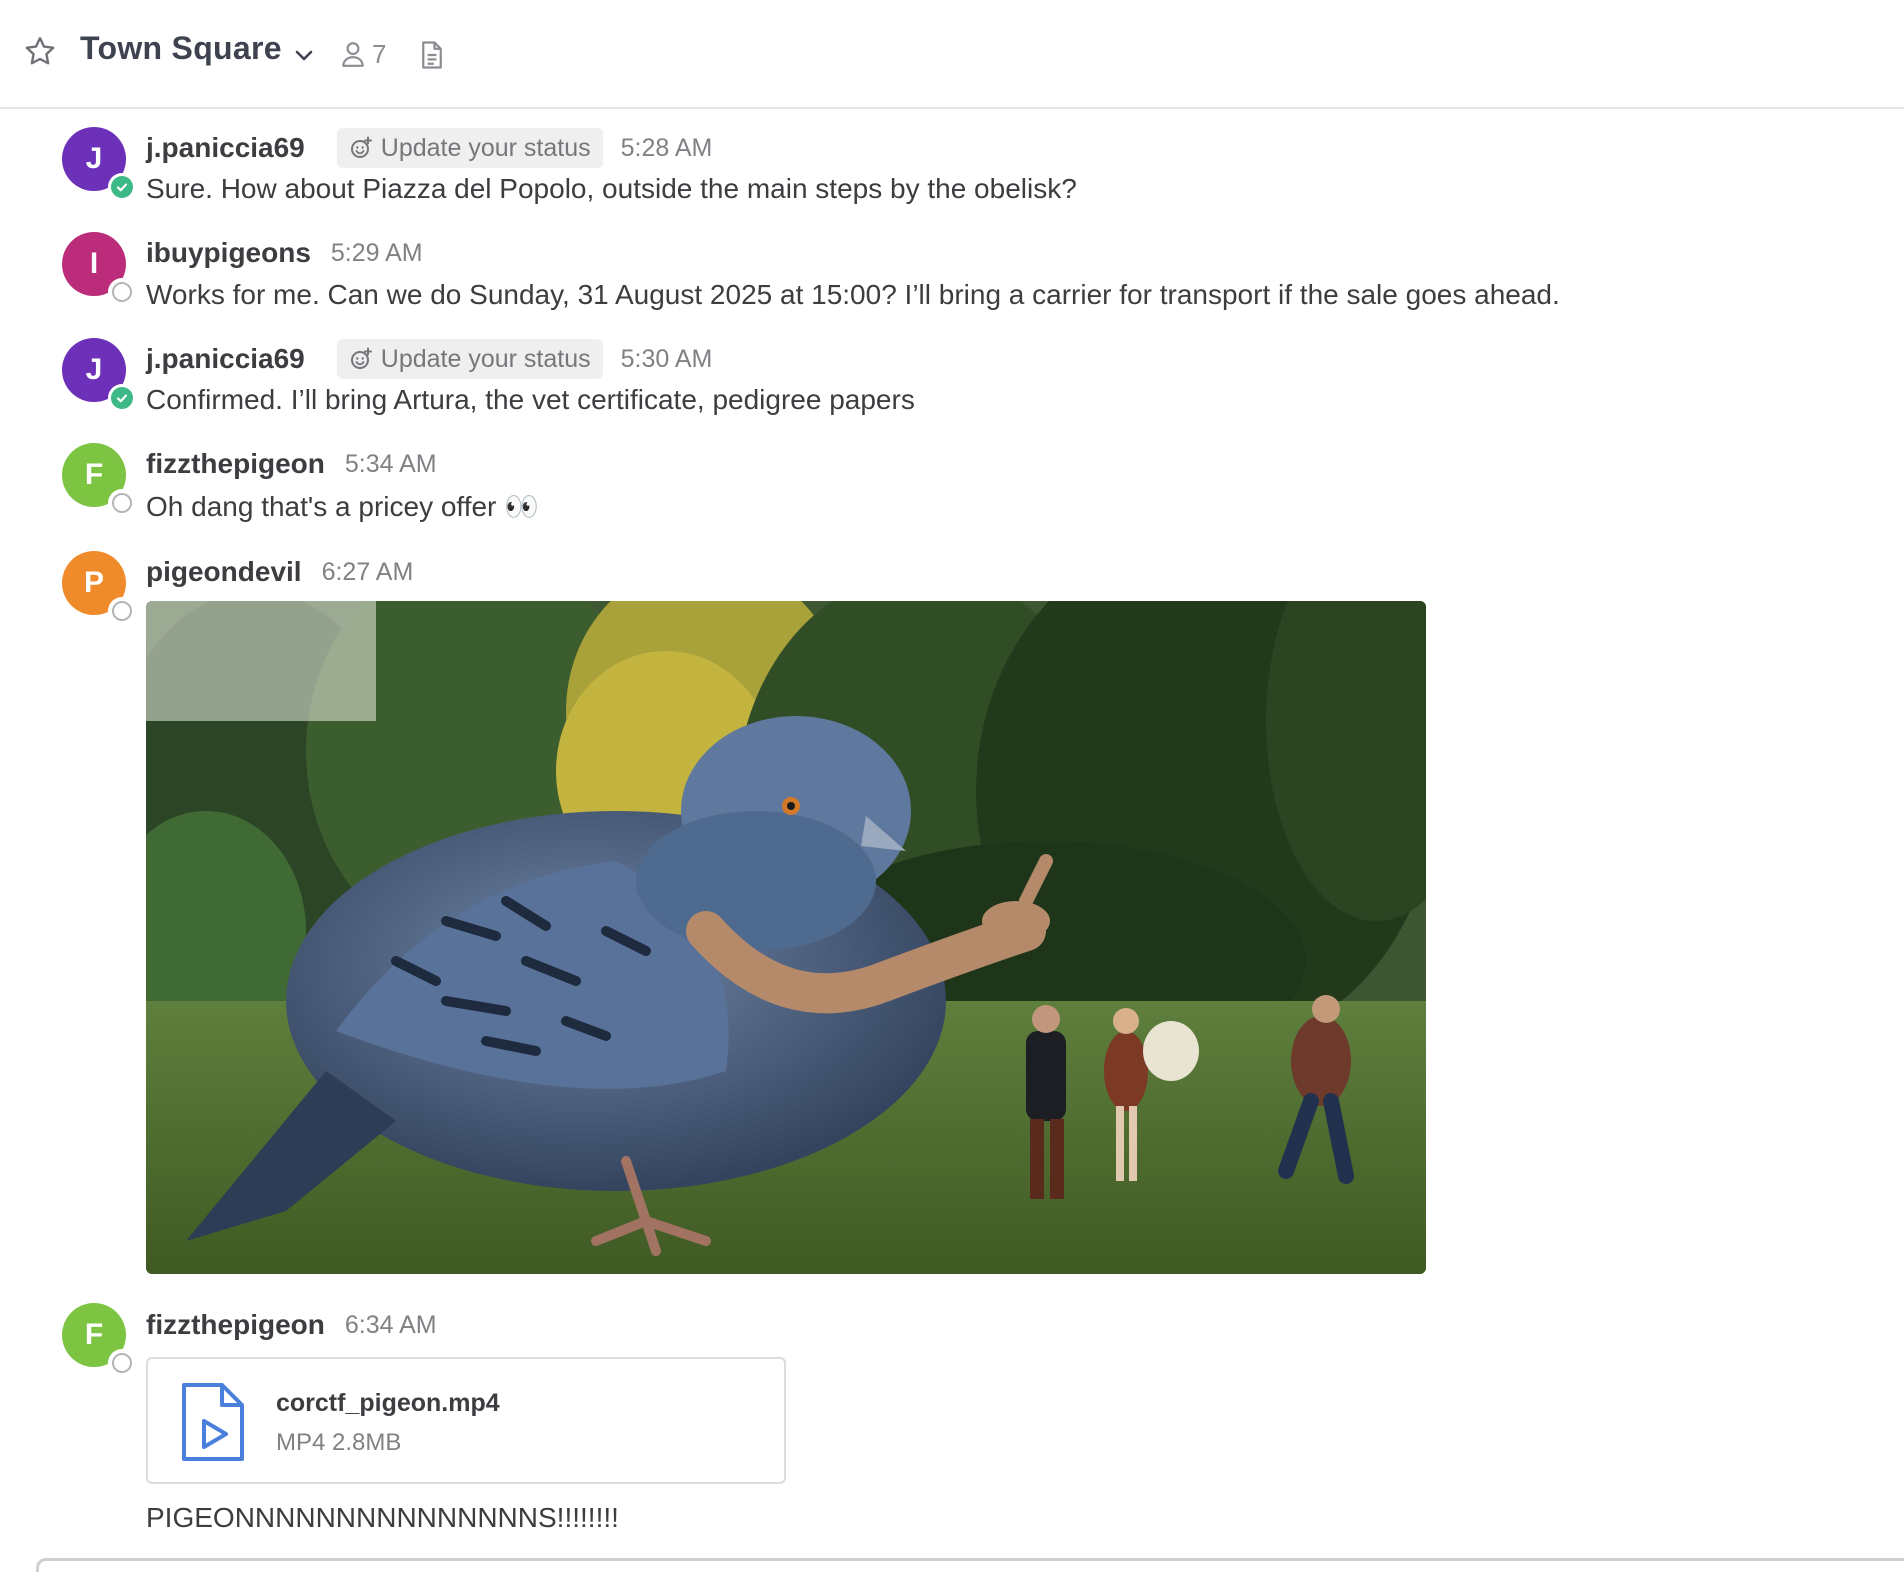 The width and height of the screenshot is (1904, 1572). What do you see at coordinates (667, 359) in the screenshot?
I see `timestamp: 5:30 AM` at bounding box center [667, 359].